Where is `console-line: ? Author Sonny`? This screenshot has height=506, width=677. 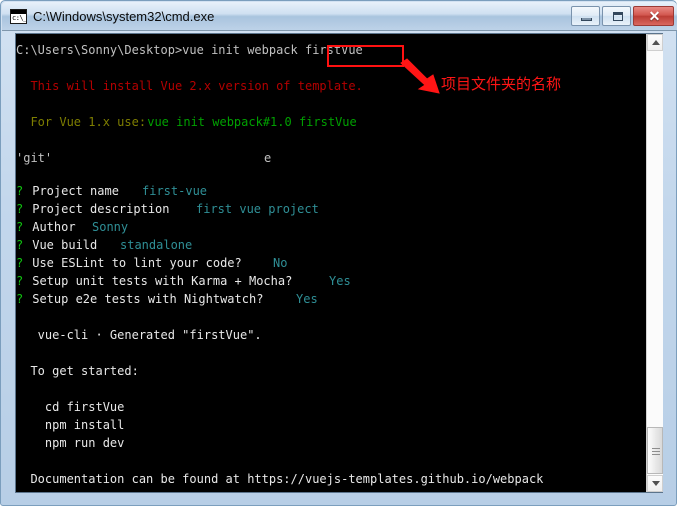
console-line: ? Author Sonny is located at coordinates (331, 227).